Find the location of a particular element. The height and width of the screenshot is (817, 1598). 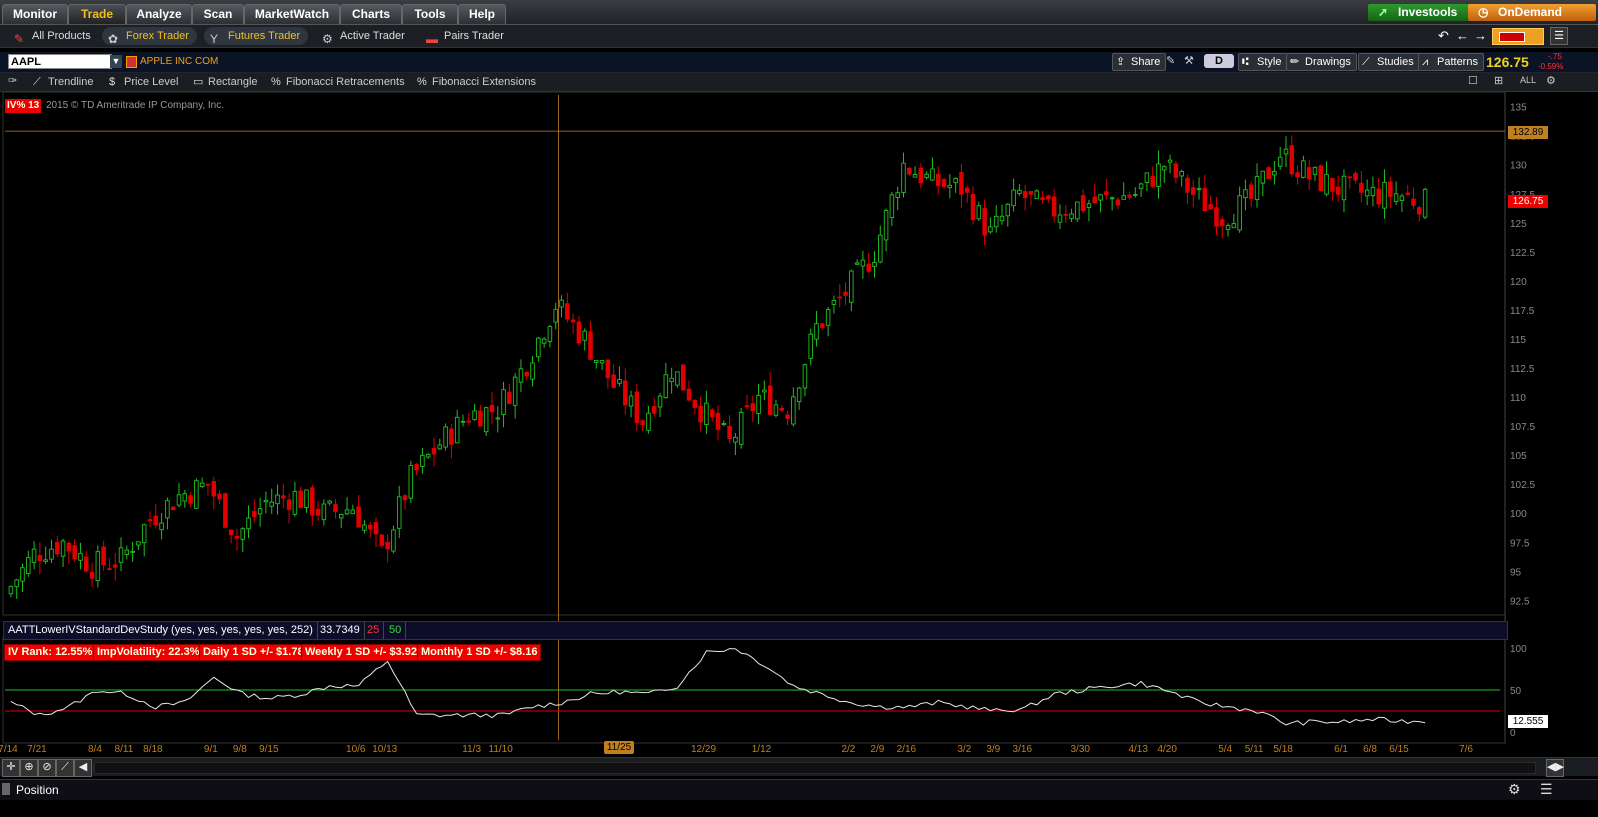

zoom-in-icon: ⊕ is located at coordinates (29, 768).